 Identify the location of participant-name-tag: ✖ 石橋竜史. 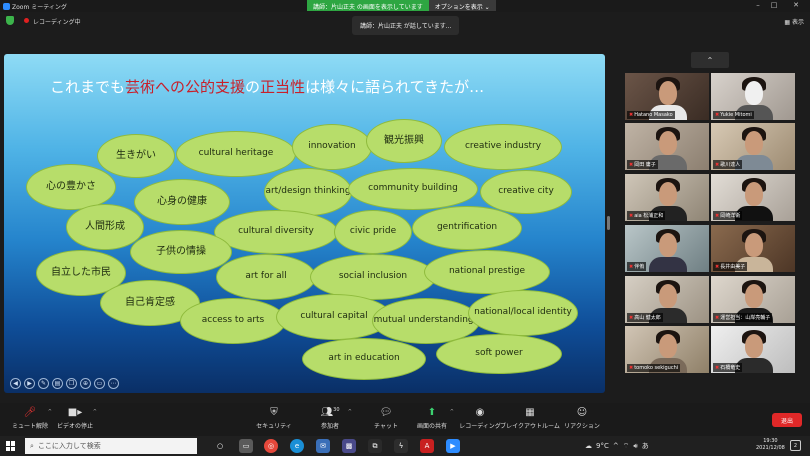
(728, 367).